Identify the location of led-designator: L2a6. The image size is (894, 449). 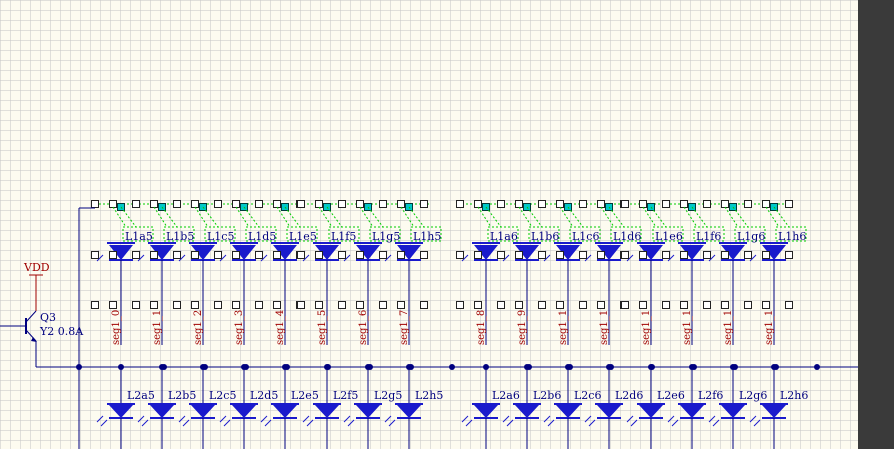
(506, 395).